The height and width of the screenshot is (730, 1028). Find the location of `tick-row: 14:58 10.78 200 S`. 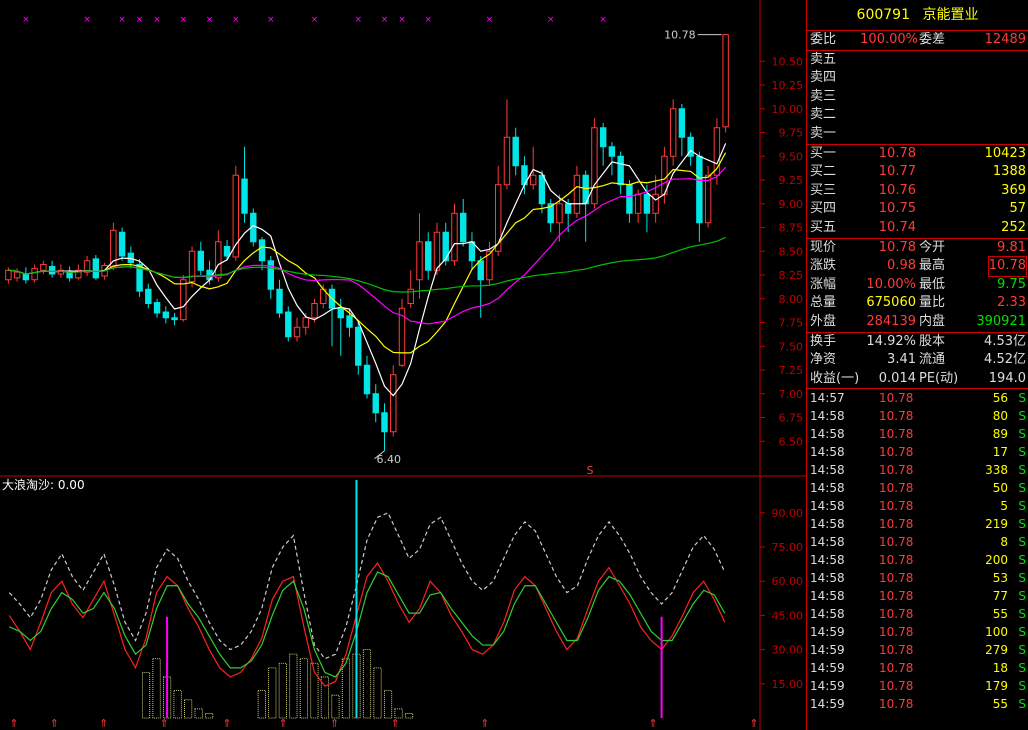

tick-row: 14:58 10.78 200 S is located at coordinates (917, 560).